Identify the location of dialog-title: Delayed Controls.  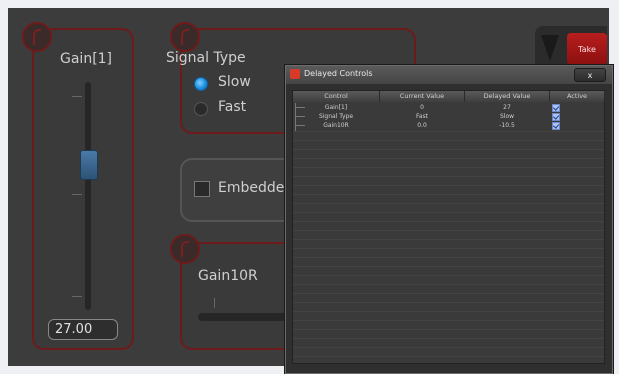
(338, 73).